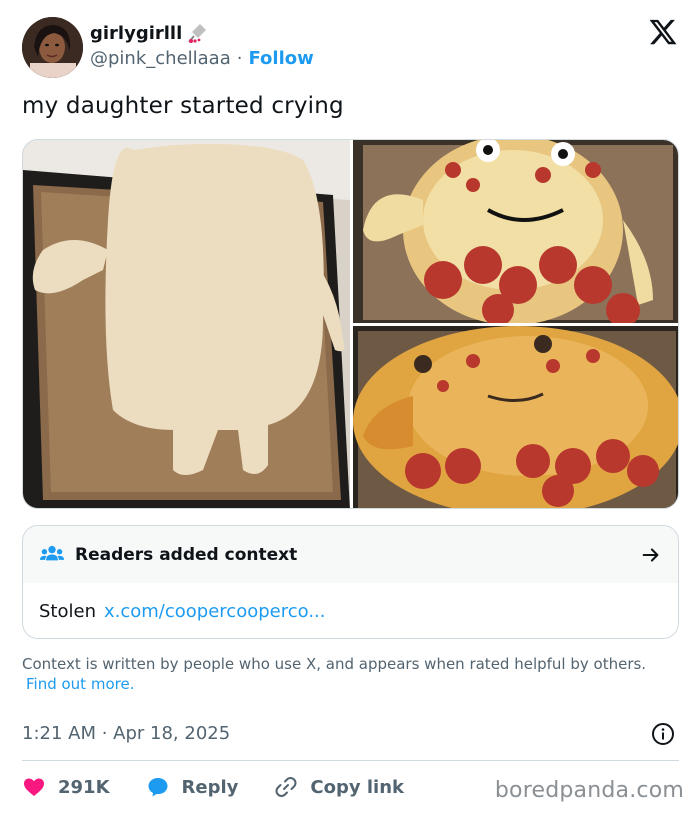 The width and height of the screenshot is (700, 814). What do you see at coordinates (210, 787) in the screenshot?
I see `reply-label: Reply` at bounding box center [210, 787].